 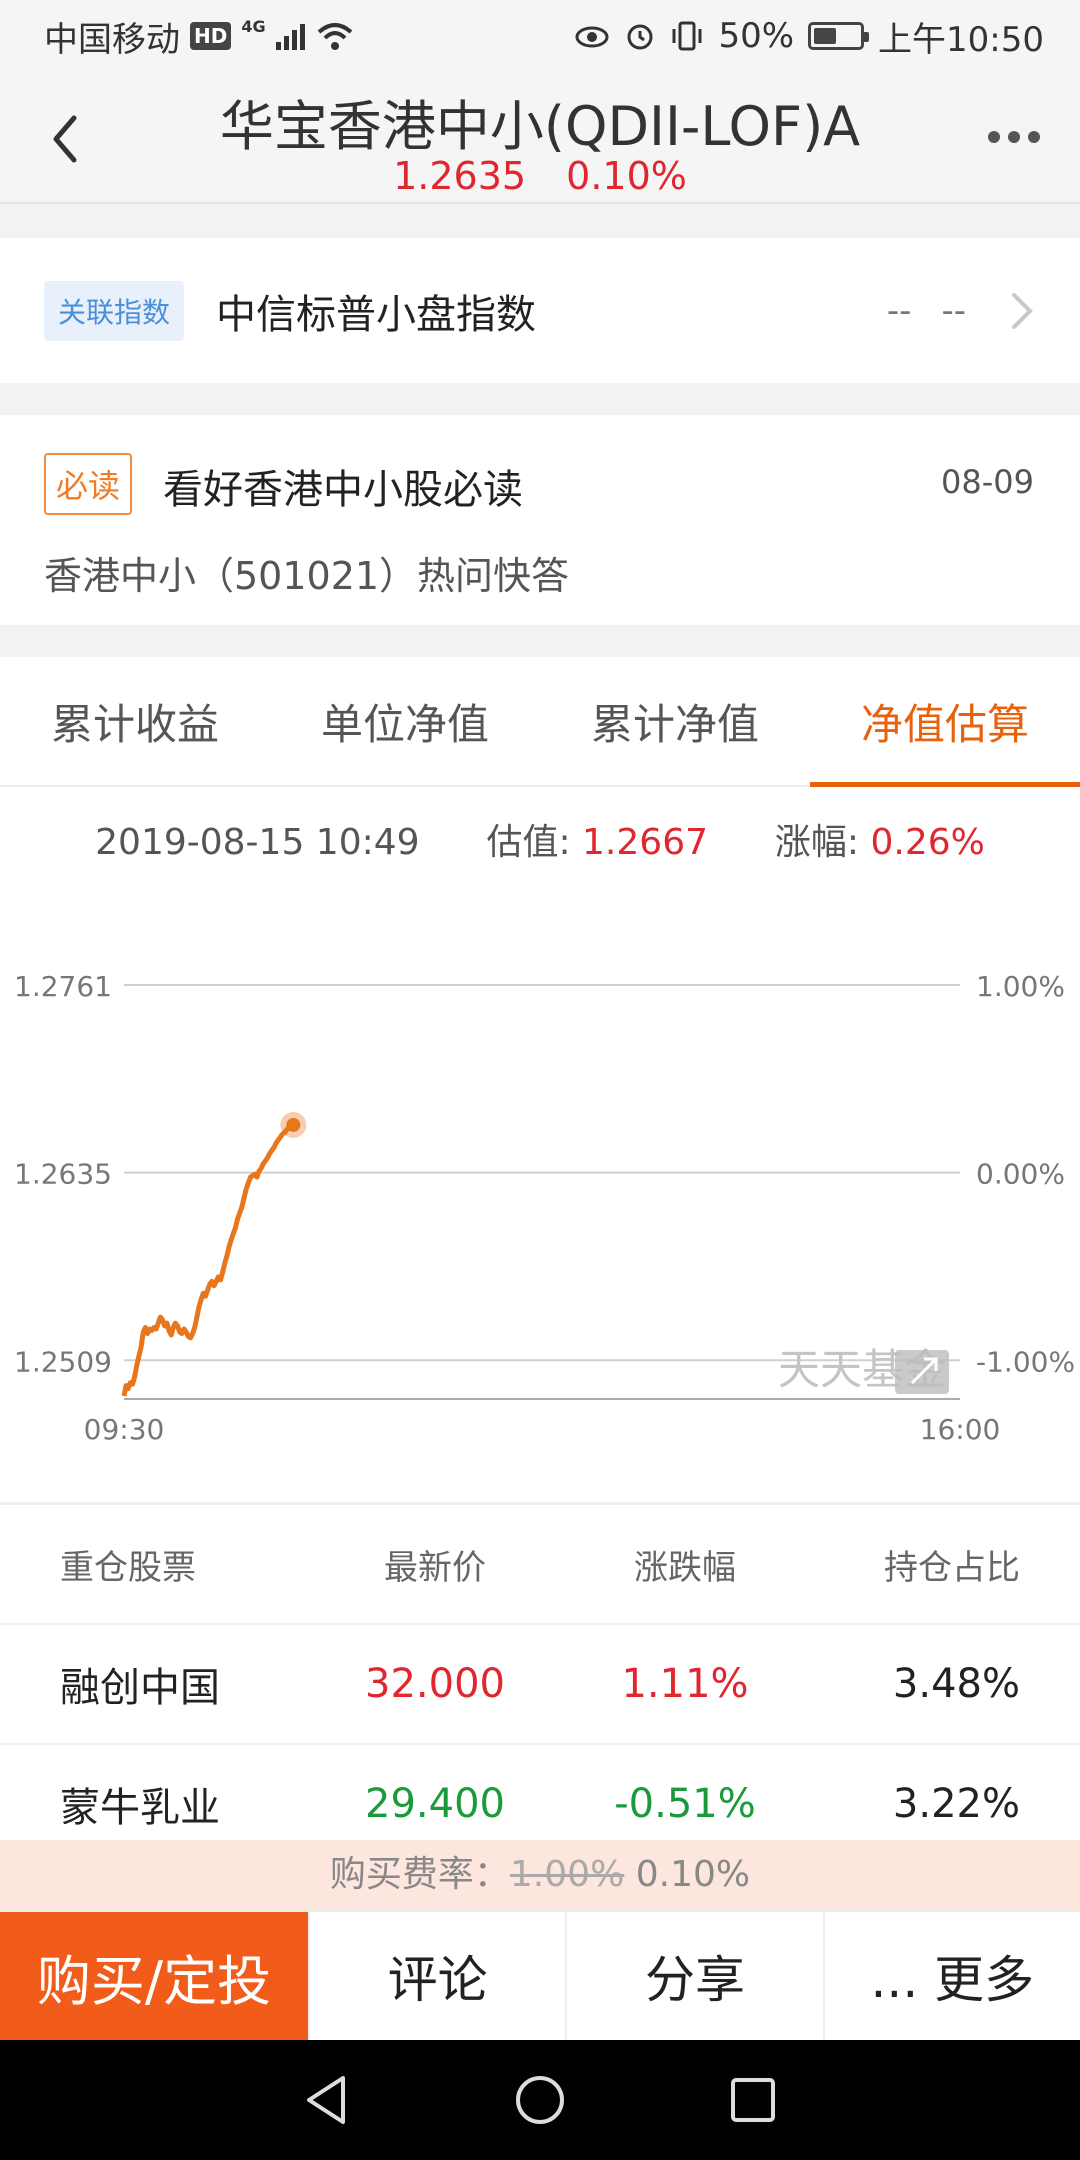 I want to click on must-read-card: 必读 看好香港中小股必读 08-09 香港中小（501021）热问快答, so click(x=540, y=520).